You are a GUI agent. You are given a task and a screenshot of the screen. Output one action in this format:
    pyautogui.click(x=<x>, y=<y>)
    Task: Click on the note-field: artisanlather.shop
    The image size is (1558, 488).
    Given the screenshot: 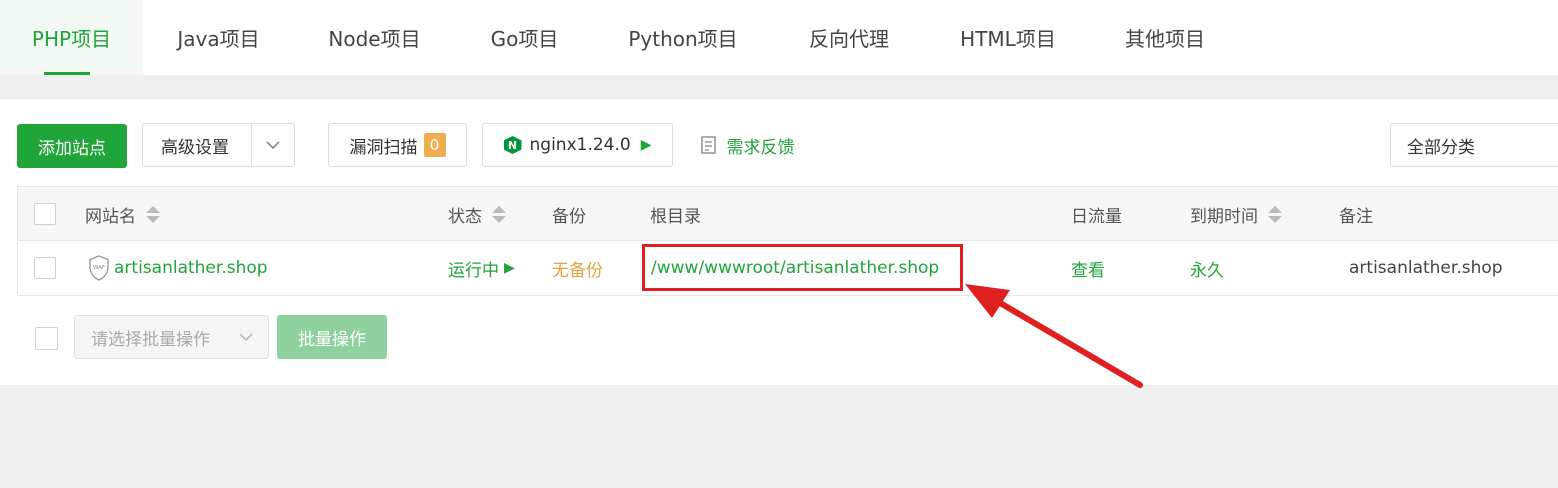 What is the action you would take?
    pyautogui.click(x=1426, y=268)
    